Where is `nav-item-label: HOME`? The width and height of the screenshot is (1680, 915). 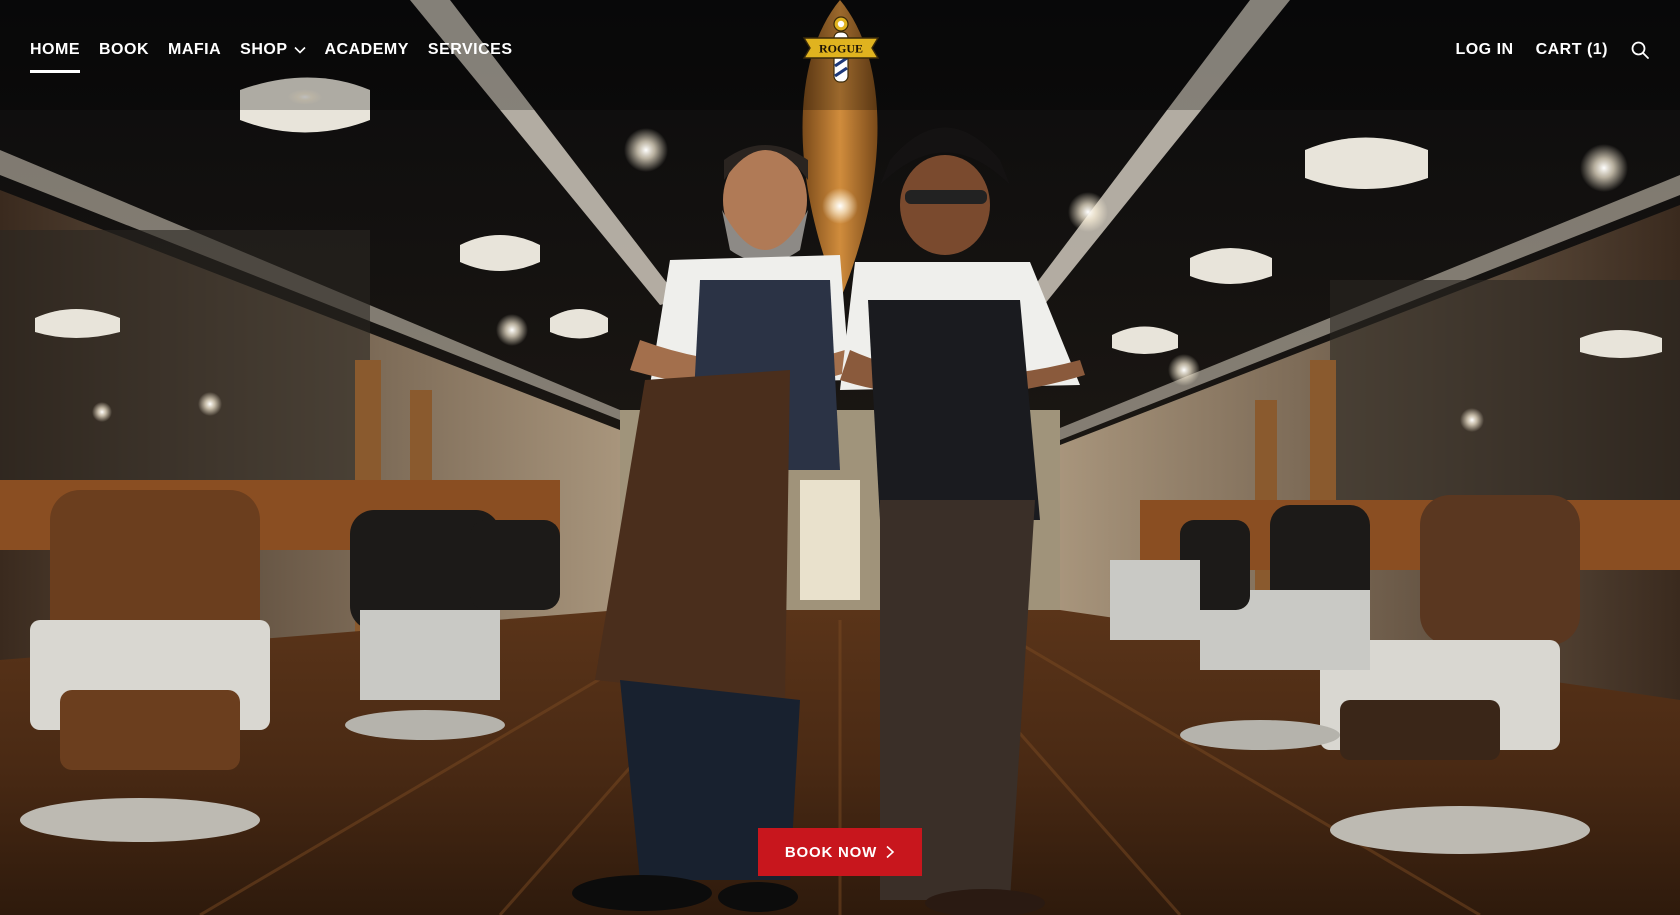
nav-item-label: HOME is located at coordinates (55, 49).